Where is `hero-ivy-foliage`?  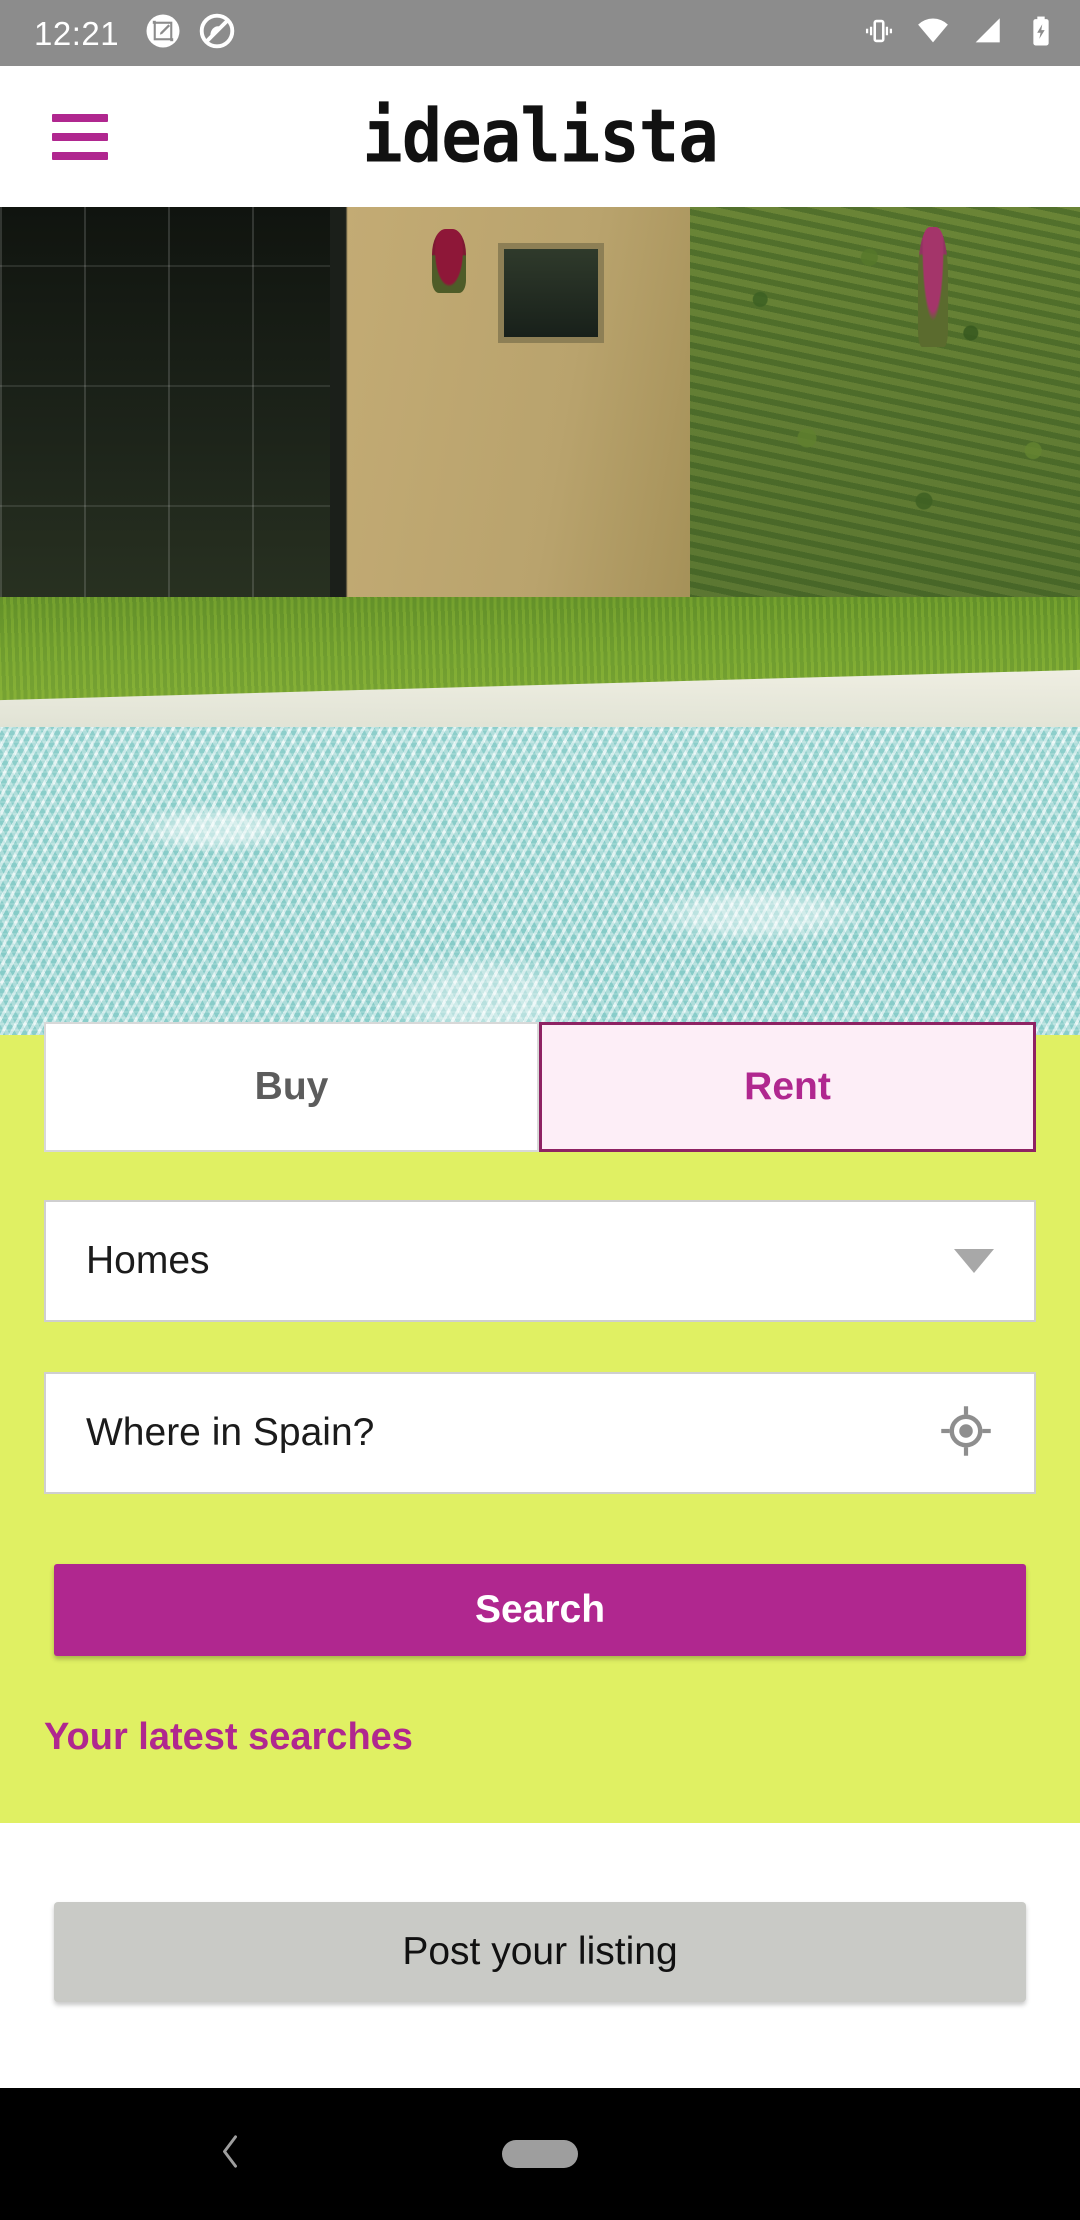 hero-ivy-foliage is located at coordinates (885, 417).